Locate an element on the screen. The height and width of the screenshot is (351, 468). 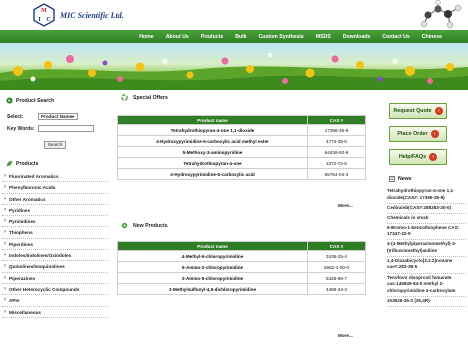
product-name-cell: 4-Hydroxypyrimidine-5-carboxylic acid is located at coordinates (212, 174).